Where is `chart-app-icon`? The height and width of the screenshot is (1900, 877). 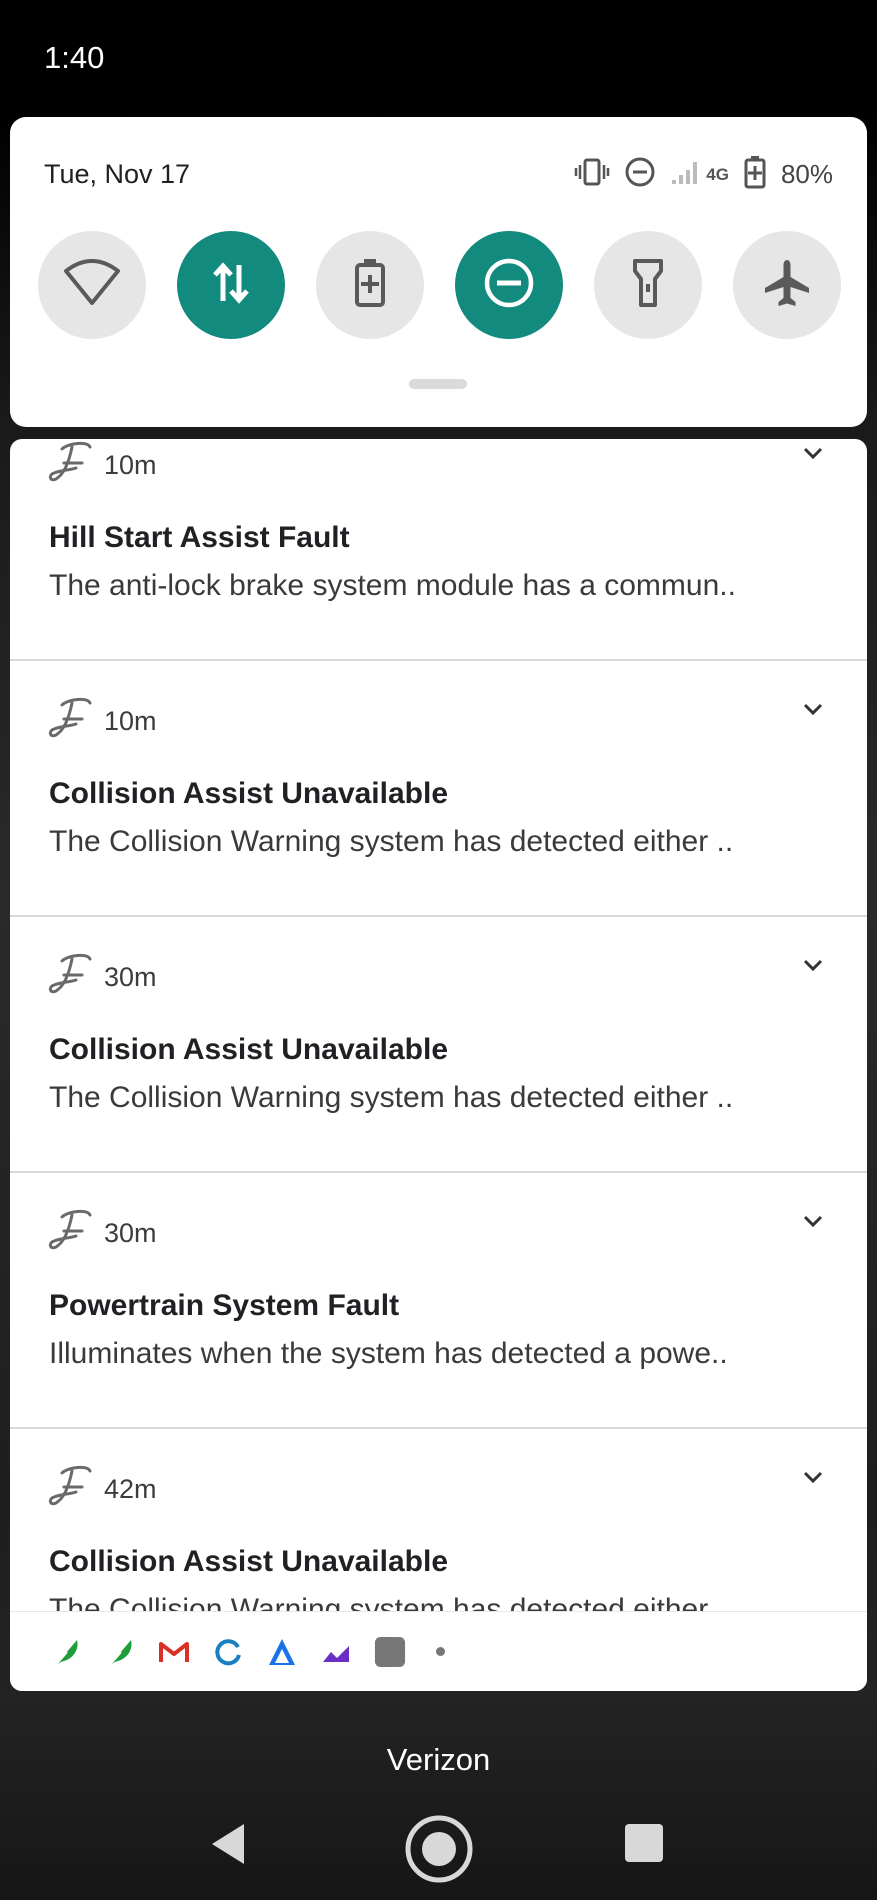
chart-app-icon is located at coordinates (336, 1652).